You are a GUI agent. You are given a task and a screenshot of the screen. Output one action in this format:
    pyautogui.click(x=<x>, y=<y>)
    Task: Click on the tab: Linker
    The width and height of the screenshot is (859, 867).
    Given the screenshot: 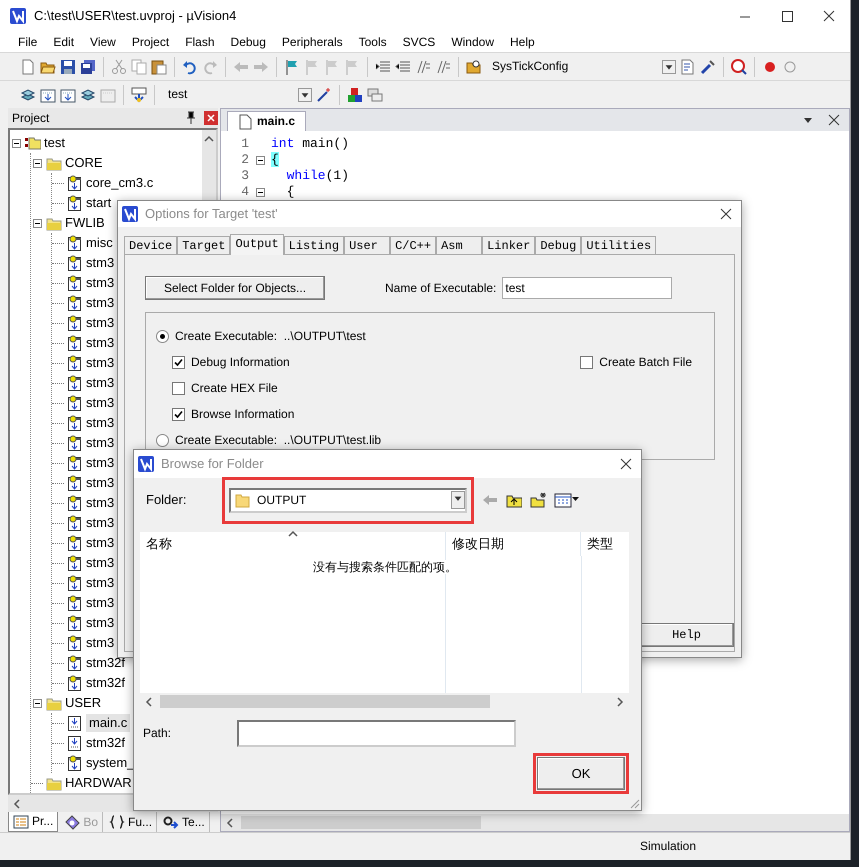 What is the action you would take?
    pyautogui.click(x=509, y=245)
    